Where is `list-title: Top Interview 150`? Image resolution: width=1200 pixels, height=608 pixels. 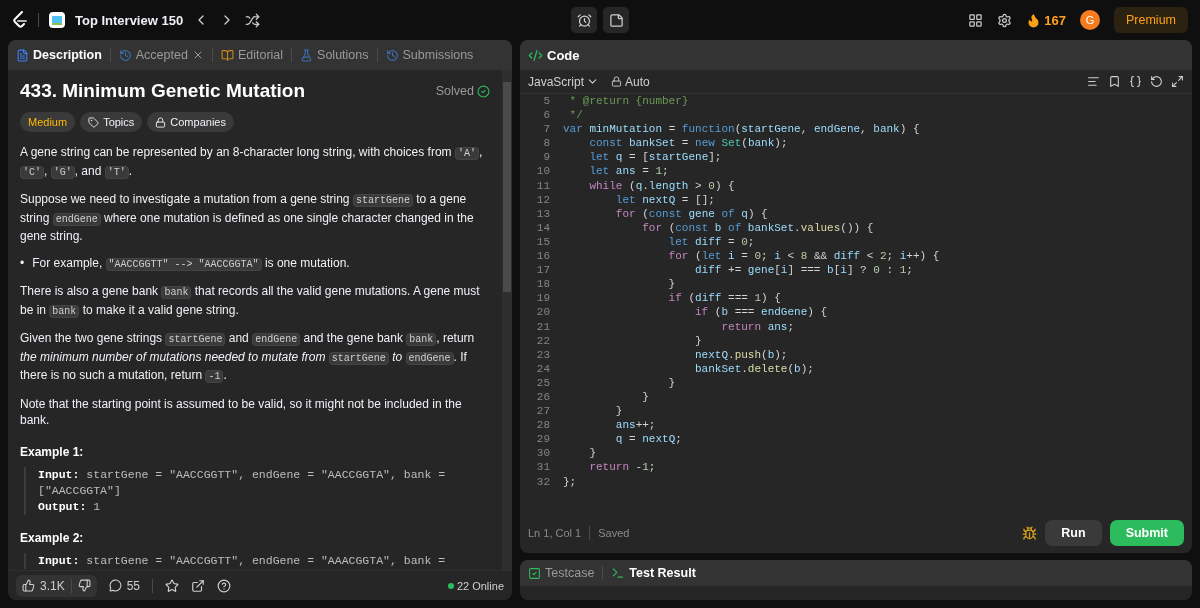 list-title: Top Interview 150 is located at coordinates (129, 20).